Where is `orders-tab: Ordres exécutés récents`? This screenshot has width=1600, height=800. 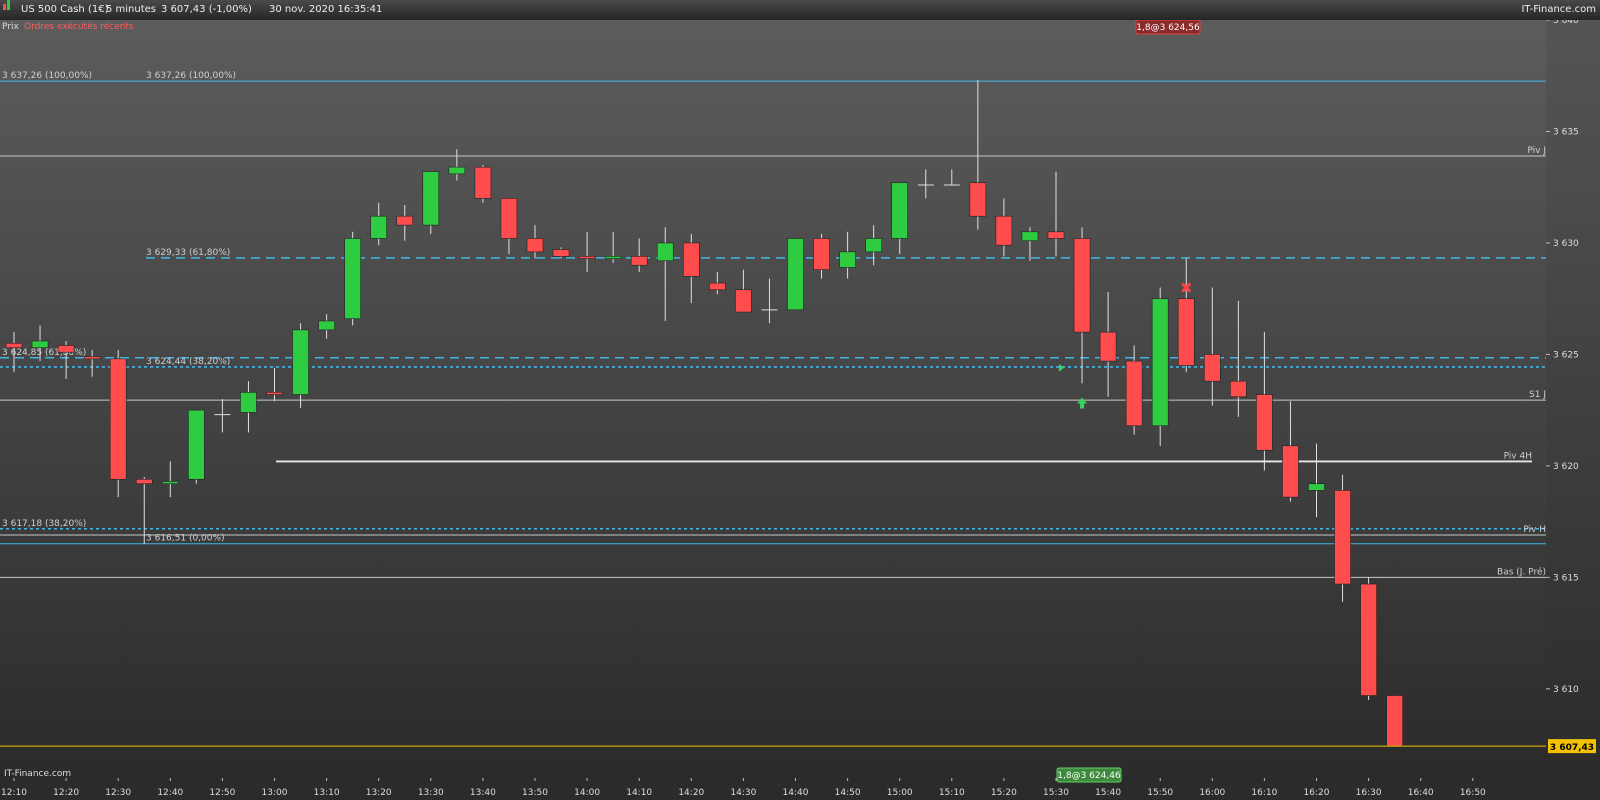 orders-tab: Ordres exécutés récents is located at coordinates (79, 26).